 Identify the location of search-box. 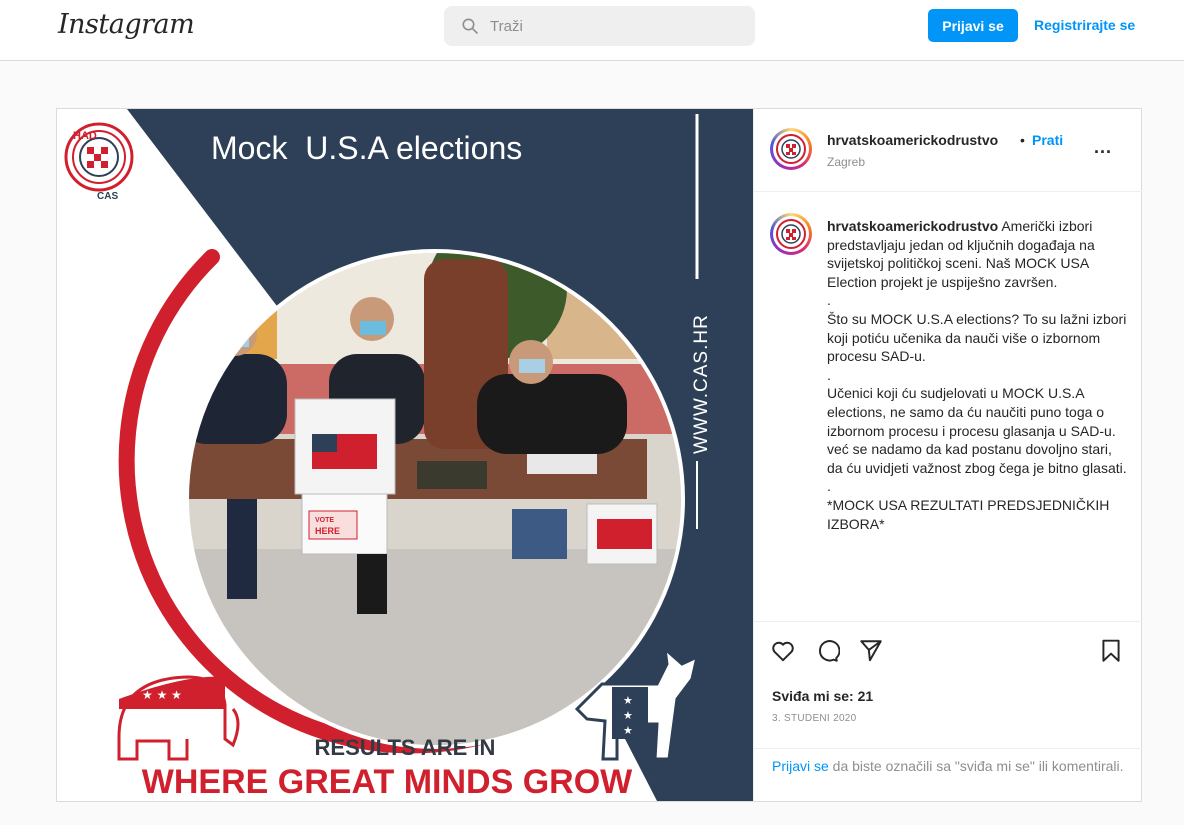
(599, 26).